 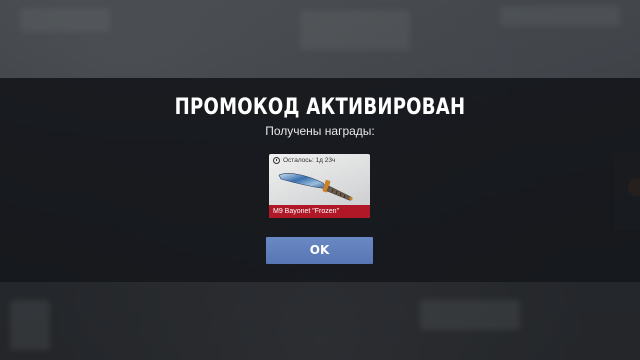 What do you see at coordinates (276, 160) in the screenshot?
I see `clock-icon` at bounding box center [276, 160].